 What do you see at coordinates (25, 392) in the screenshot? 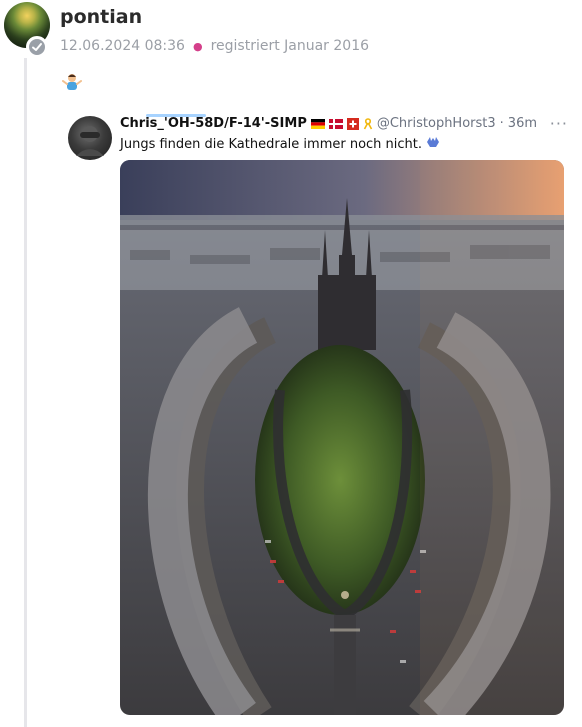
I see `thread-line` at bounding box center [25, 392].